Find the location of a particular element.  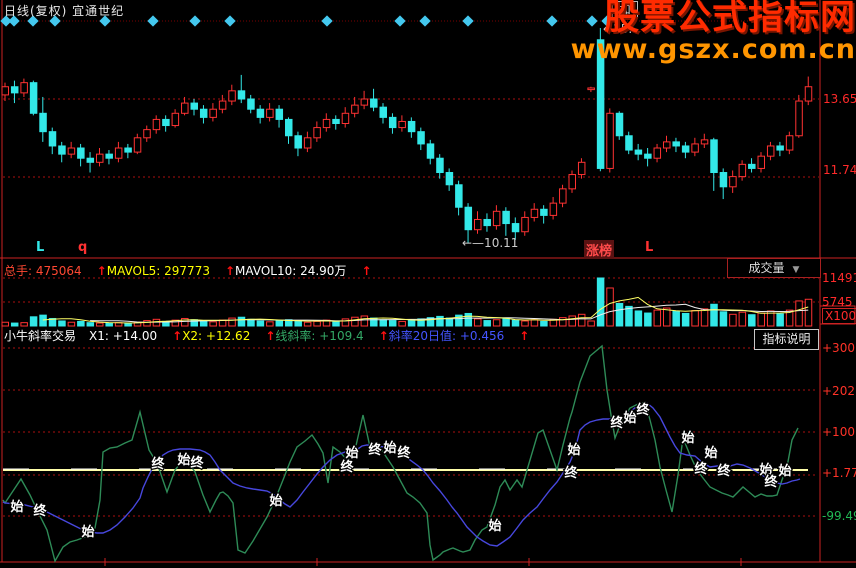

indicator-axis-label: -99.49 is located at coordinates (839, 516).